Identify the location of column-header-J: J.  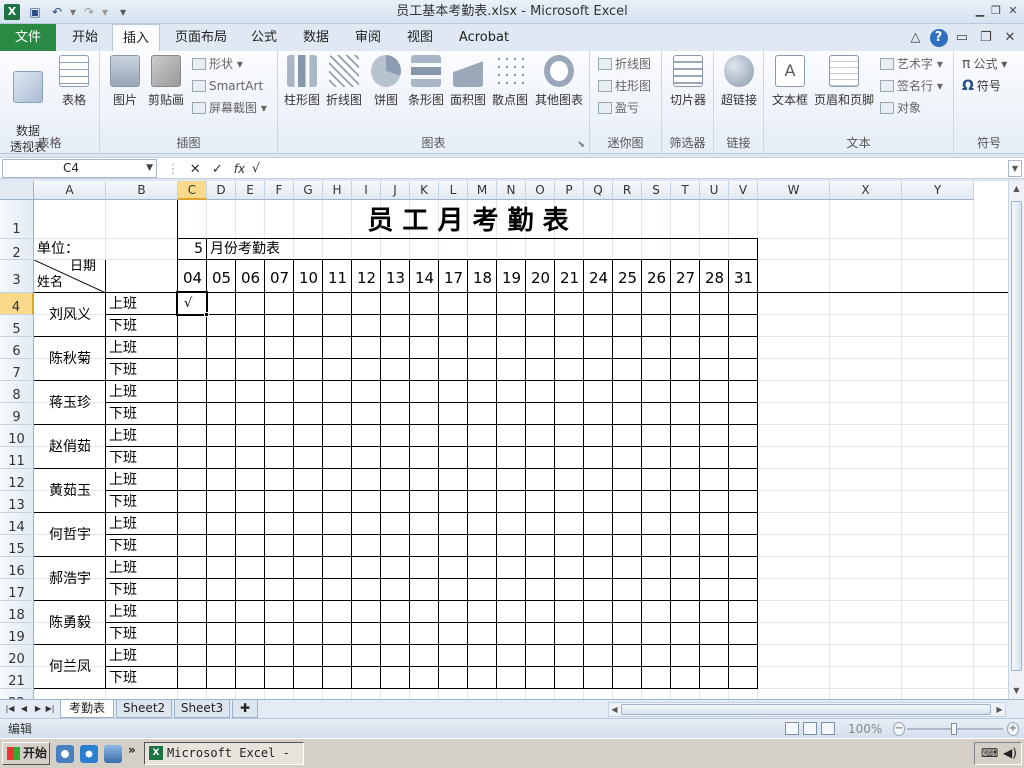
(395, 190).